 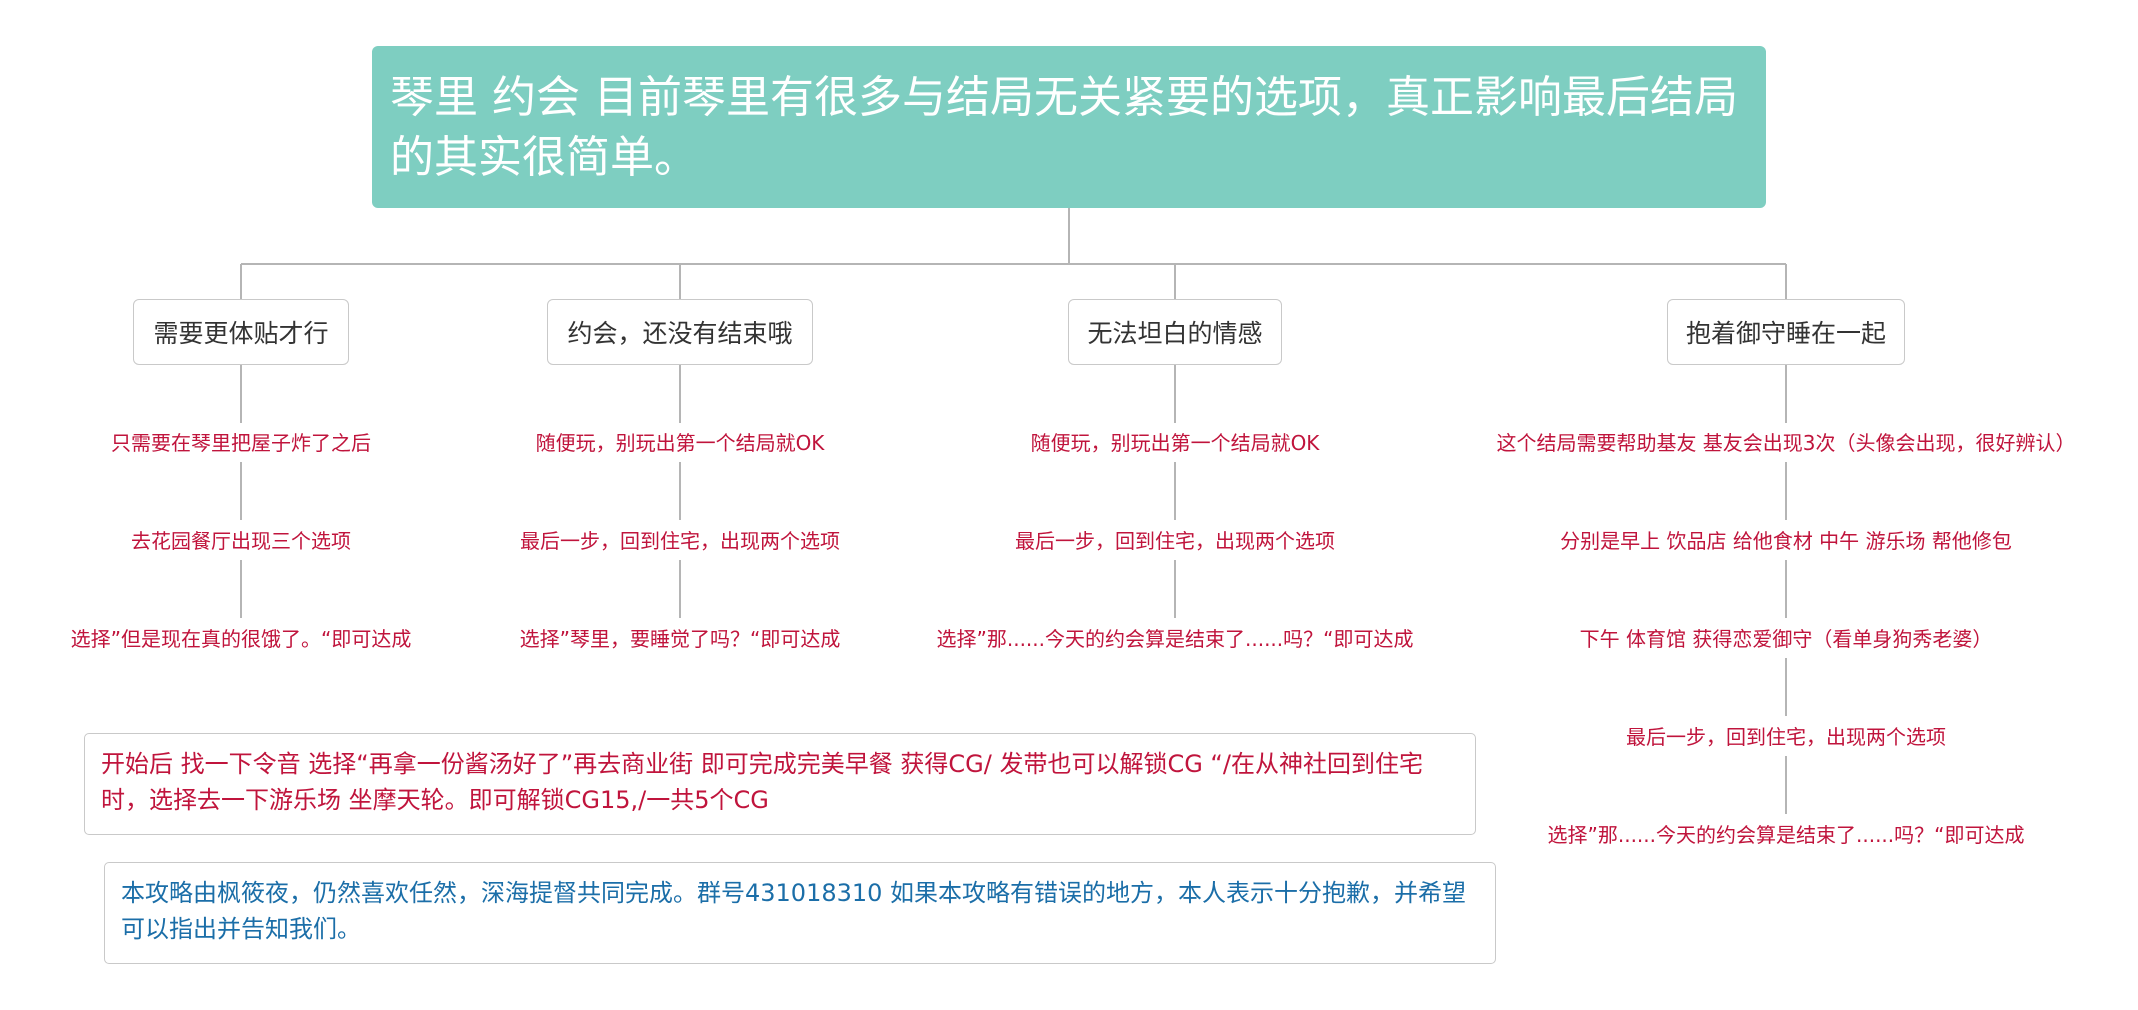 What do you see at coordinates (1786, 443) in the screenshot?
I see `leaf-item: 这个结局需要帮助基友 基友会出现3次（头像会出现，很好辨认）` at bounding box center [1786, 443].